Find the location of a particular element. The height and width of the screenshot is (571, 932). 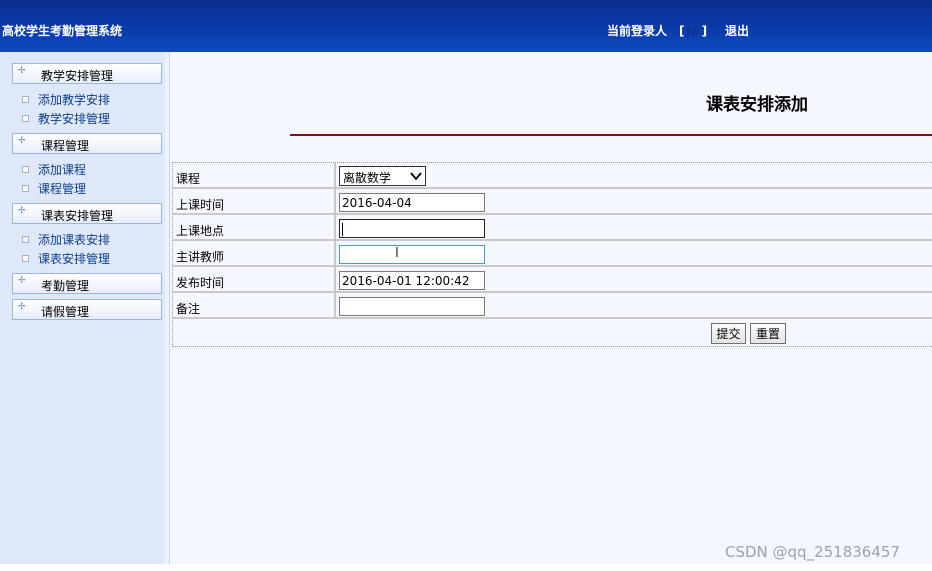

class-time-cell is located at coordinates (635, 201).